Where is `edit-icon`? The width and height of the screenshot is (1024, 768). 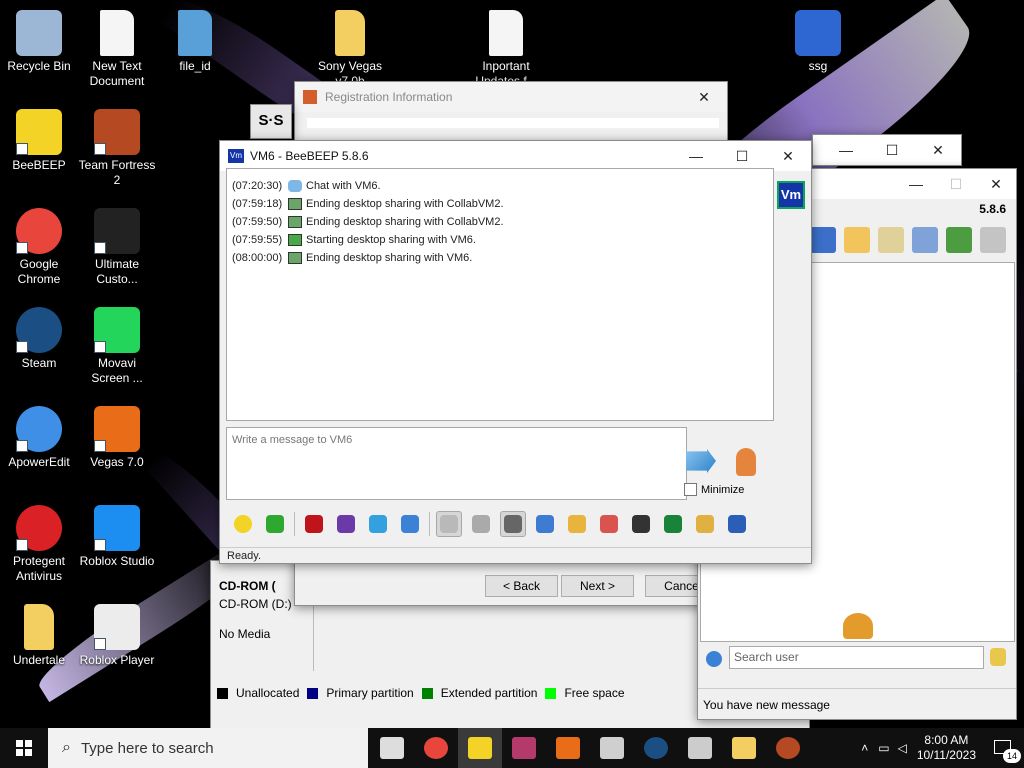
edit-icon is located at coordinates (891, 240).